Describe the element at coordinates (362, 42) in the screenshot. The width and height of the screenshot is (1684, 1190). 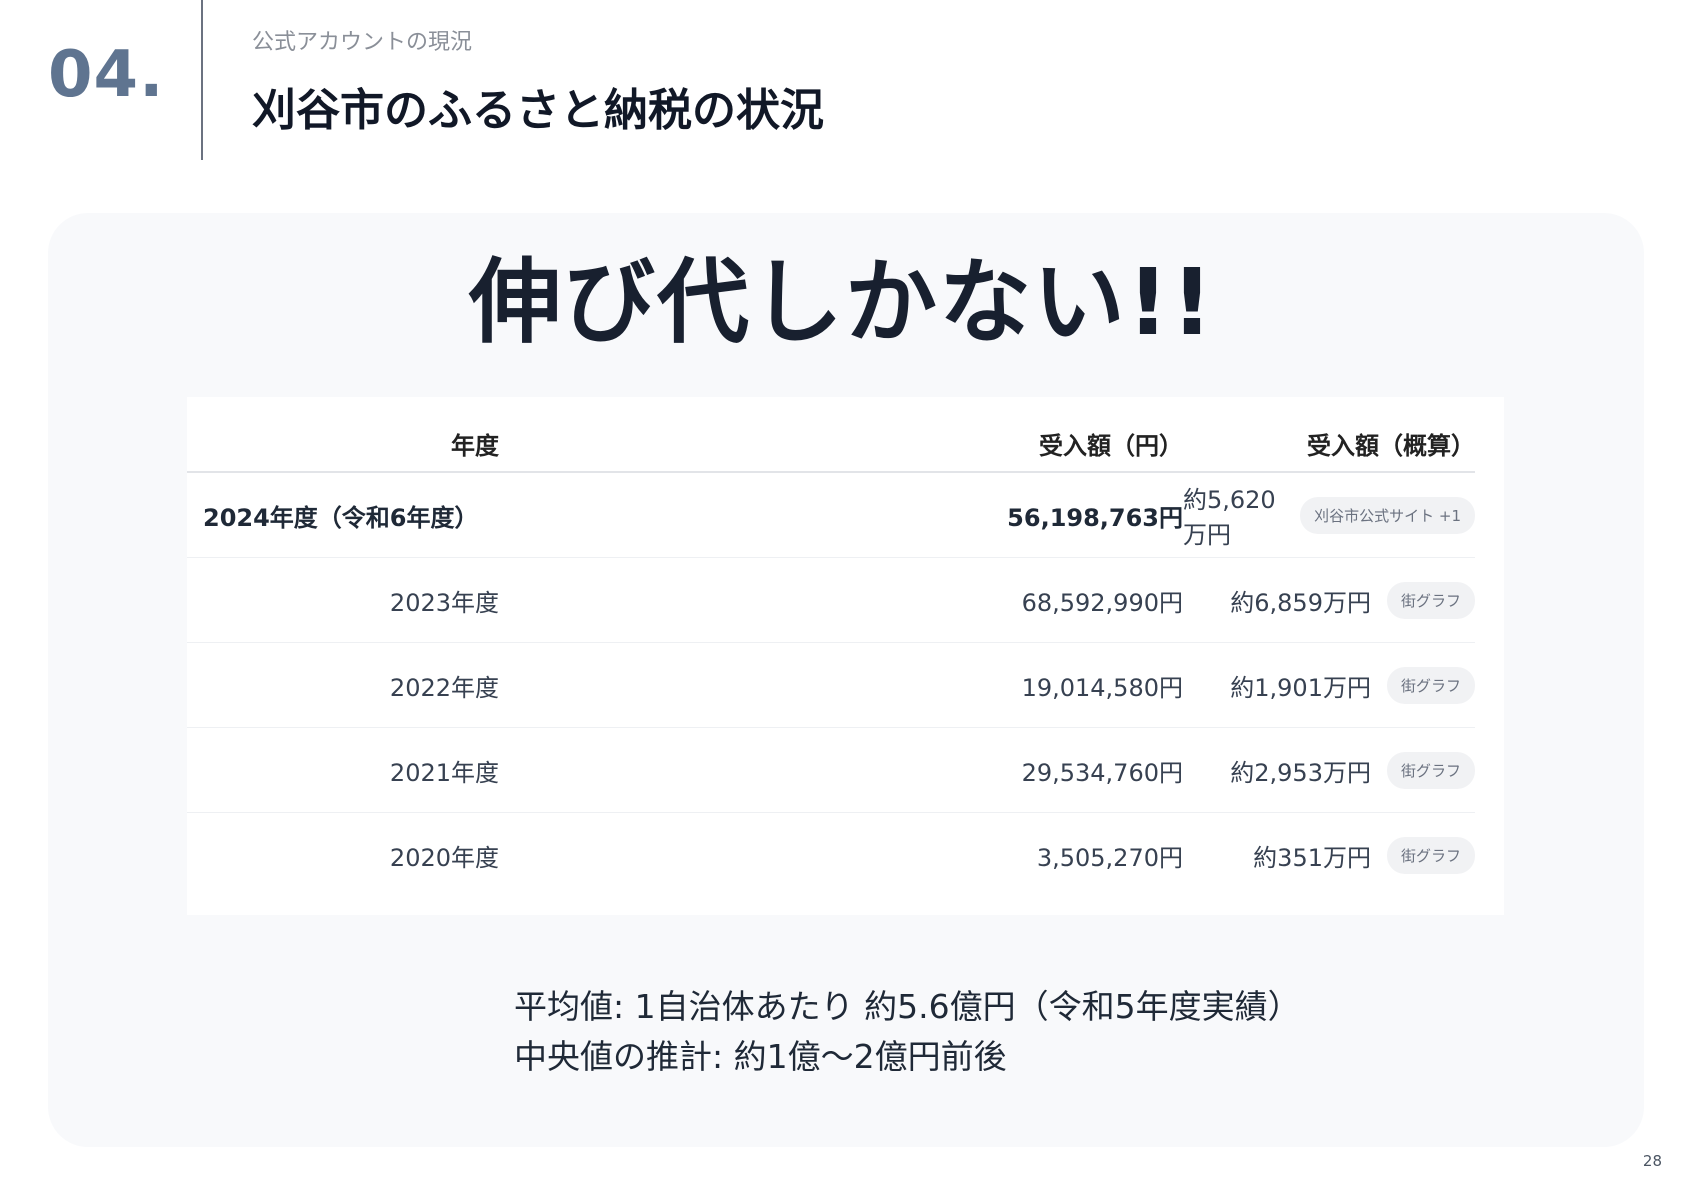
I see `section-eyebrow: 公式アカウントの現況` at that location.